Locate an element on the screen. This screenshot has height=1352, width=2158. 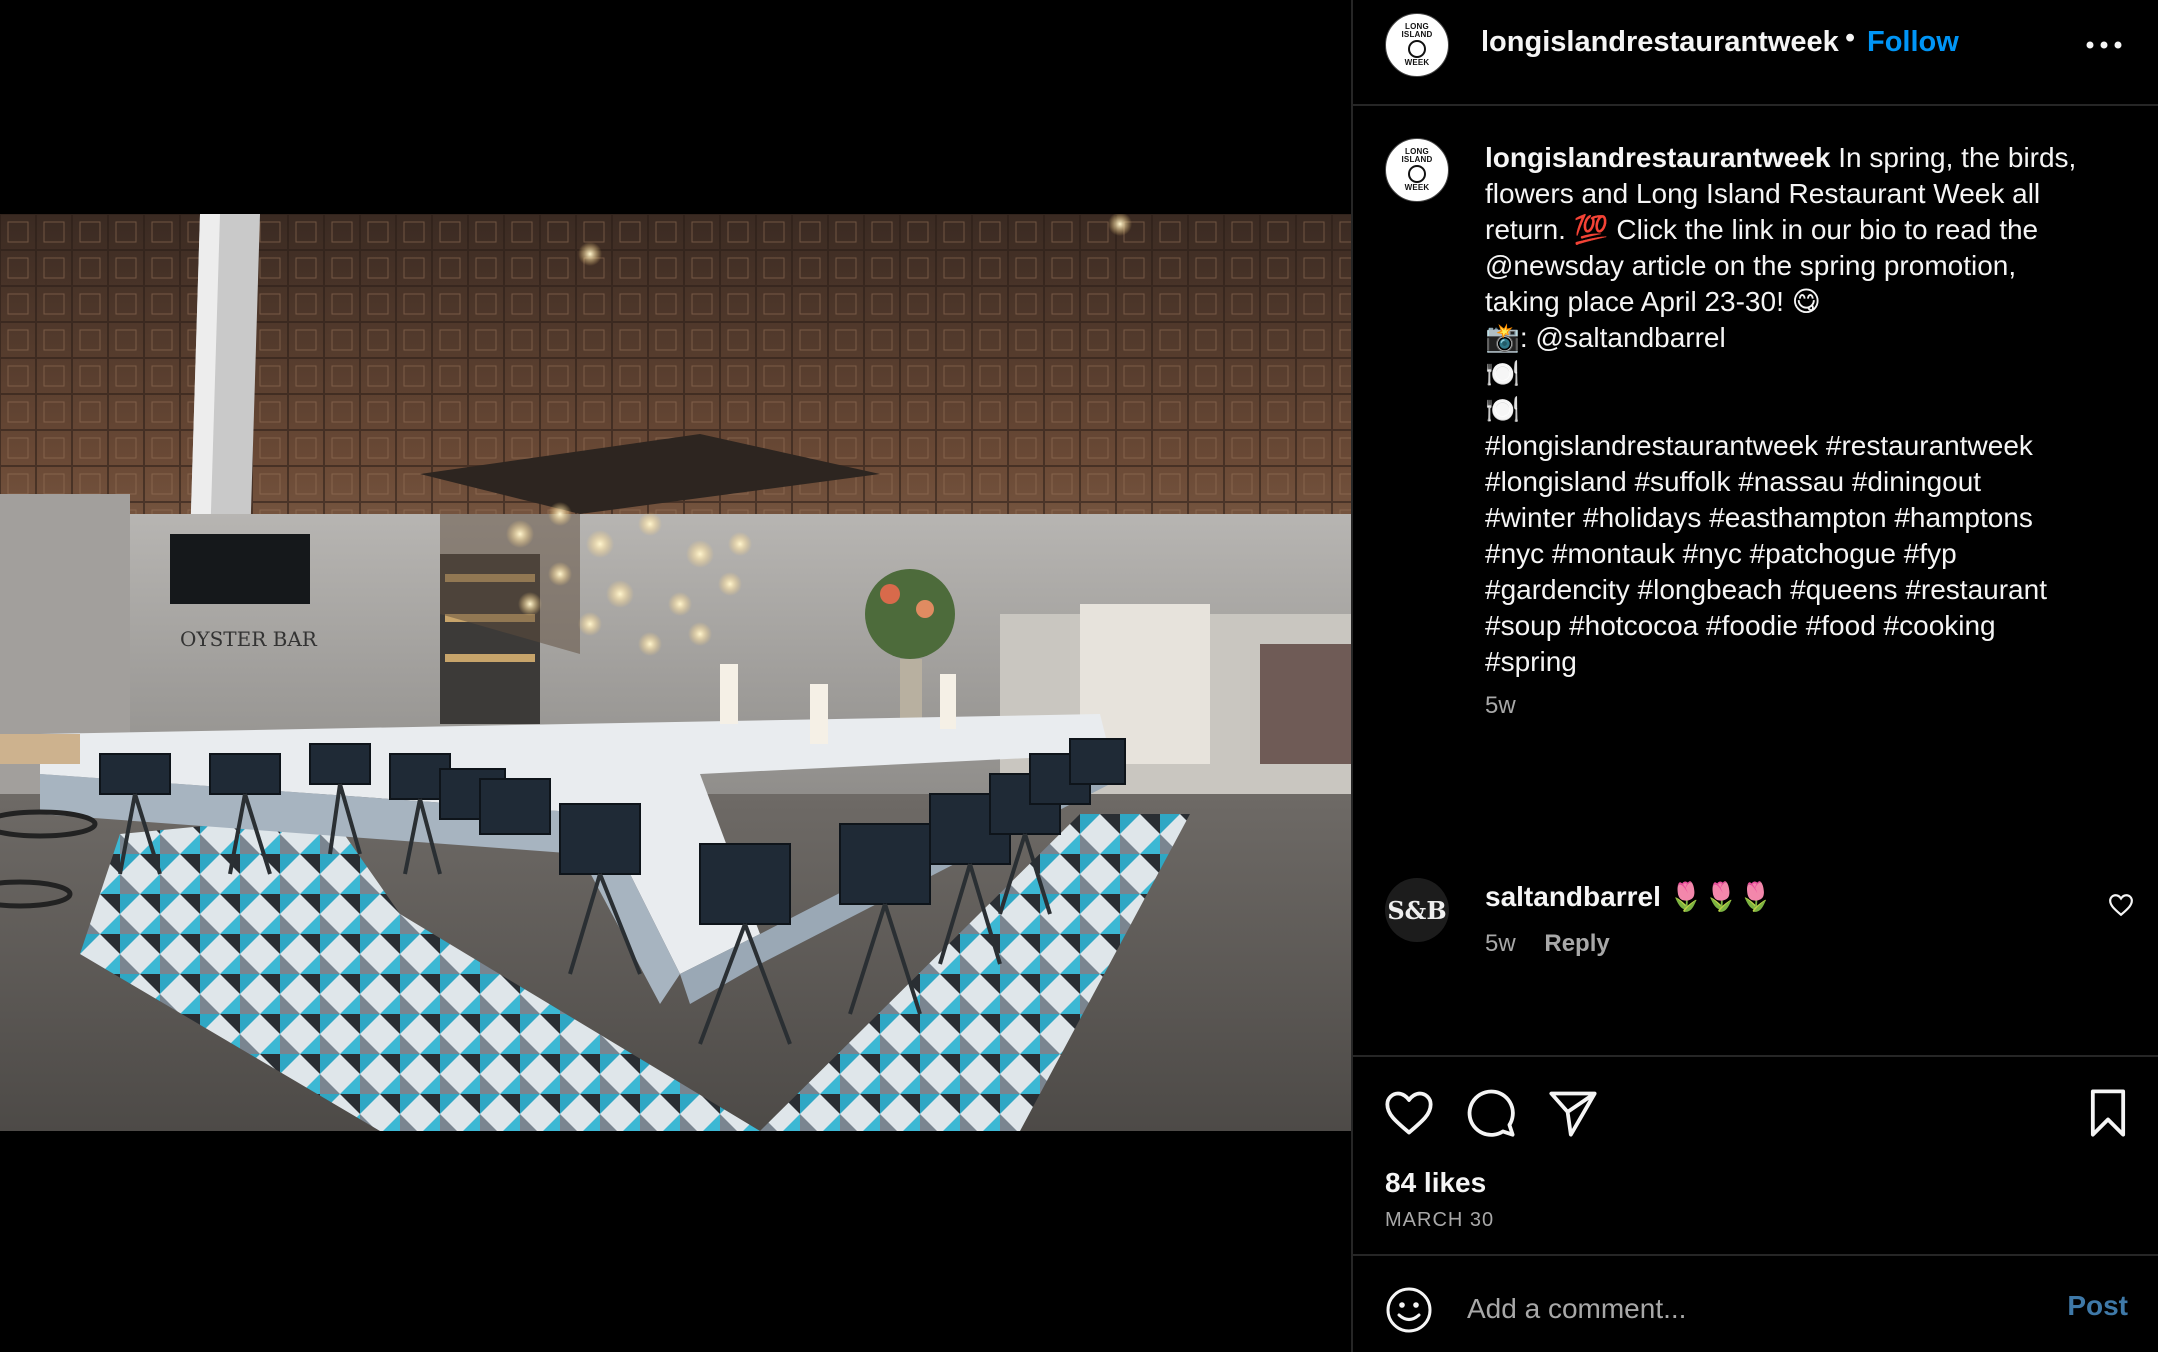
post-comment-button: Post is located at coordinates (2097, 1306).